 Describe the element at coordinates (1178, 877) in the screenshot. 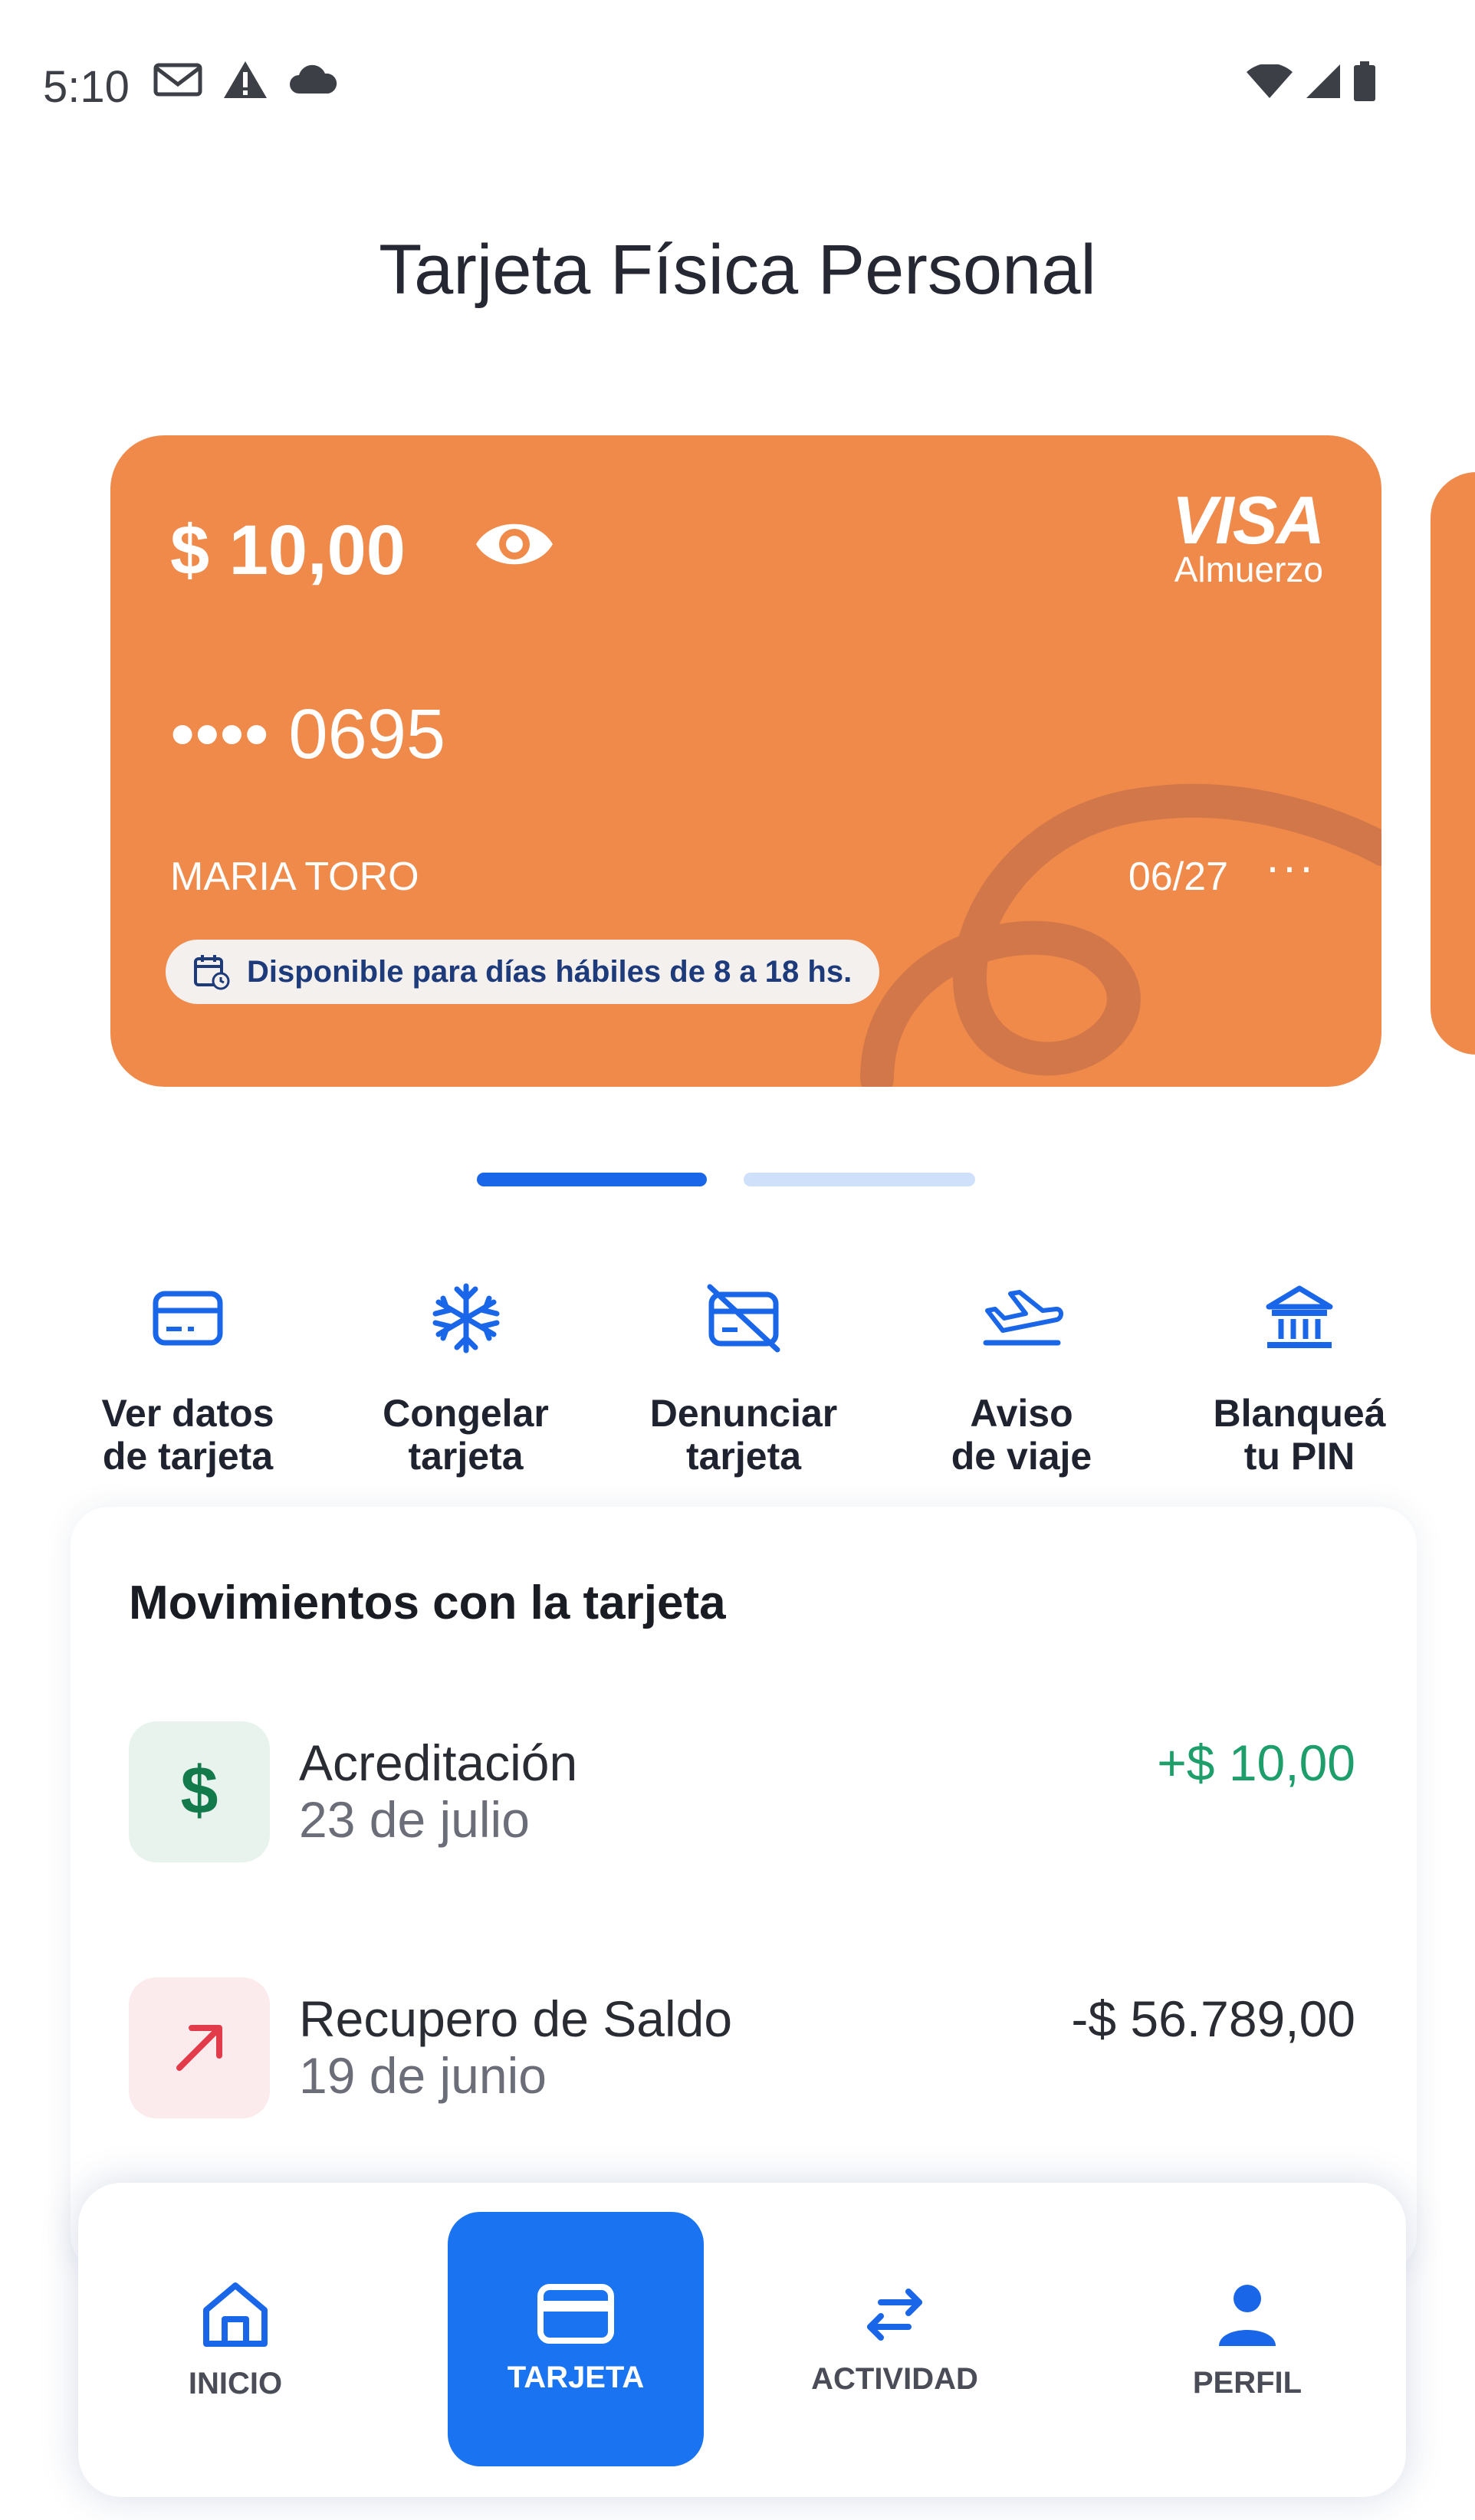

I see `card-expiry: 06/27` at that location.